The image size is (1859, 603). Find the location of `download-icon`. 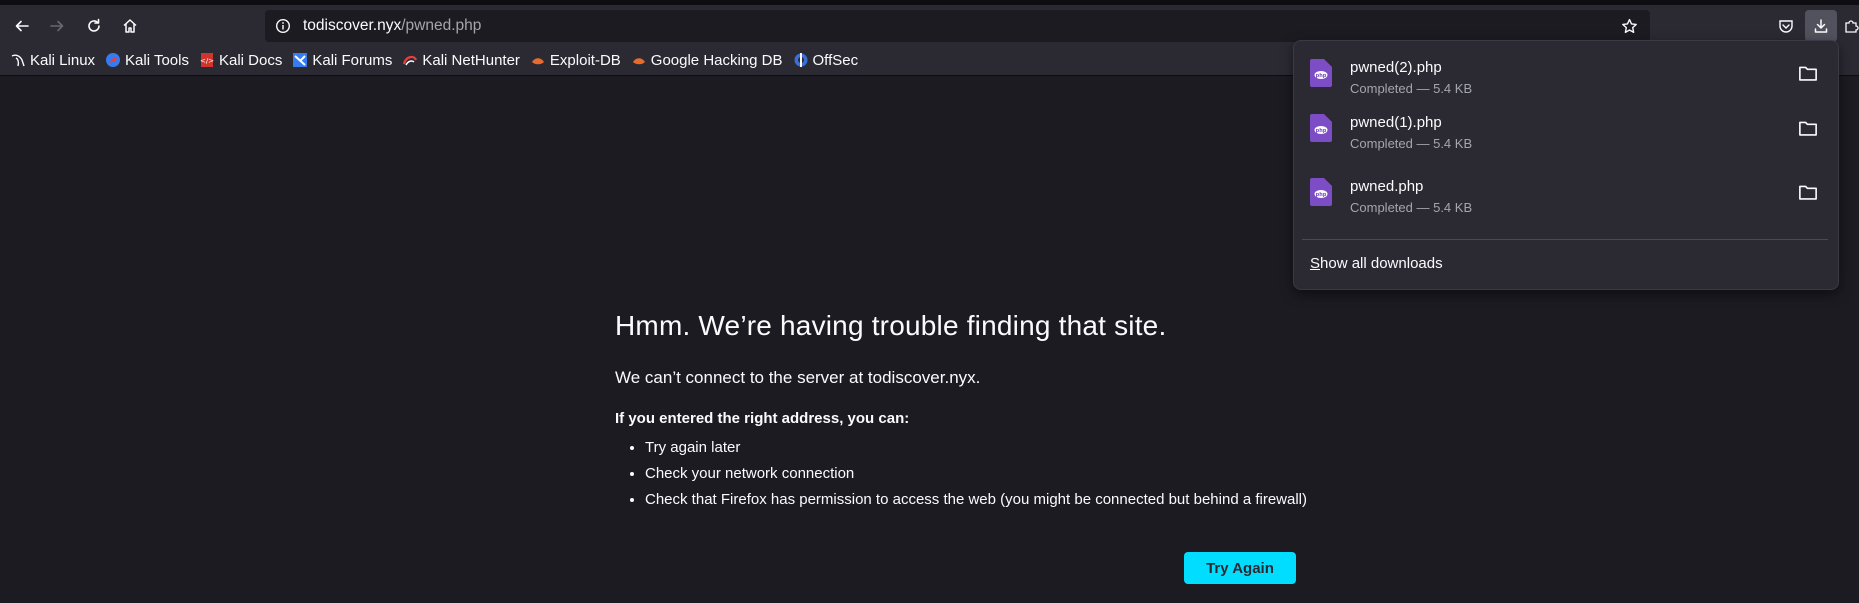

download-icon is located at coordinates (1821, 26).